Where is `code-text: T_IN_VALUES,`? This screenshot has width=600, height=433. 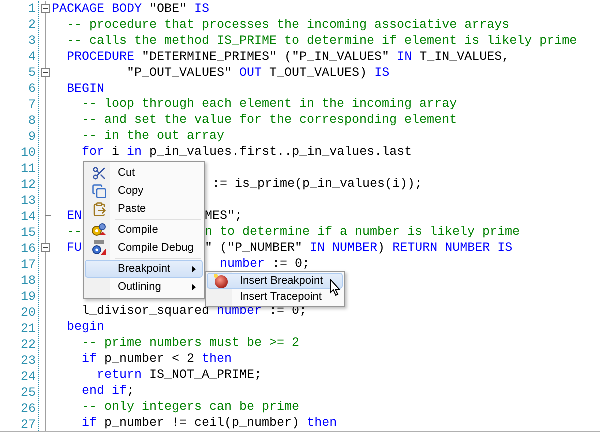 code-text: T_IN_VALUES, is located at coordinates (464, 56).